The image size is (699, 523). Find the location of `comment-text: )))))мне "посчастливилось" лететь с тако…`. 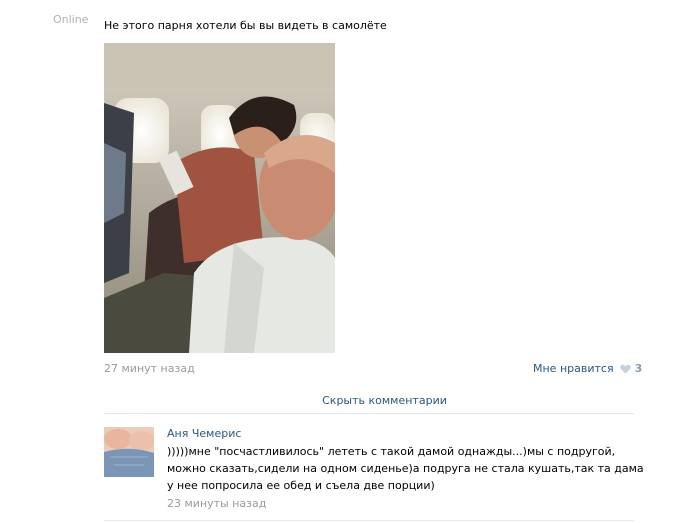

comment-text: )))))мне "посчастливилось" лететь с тако… is located at coordinates (405, 468).